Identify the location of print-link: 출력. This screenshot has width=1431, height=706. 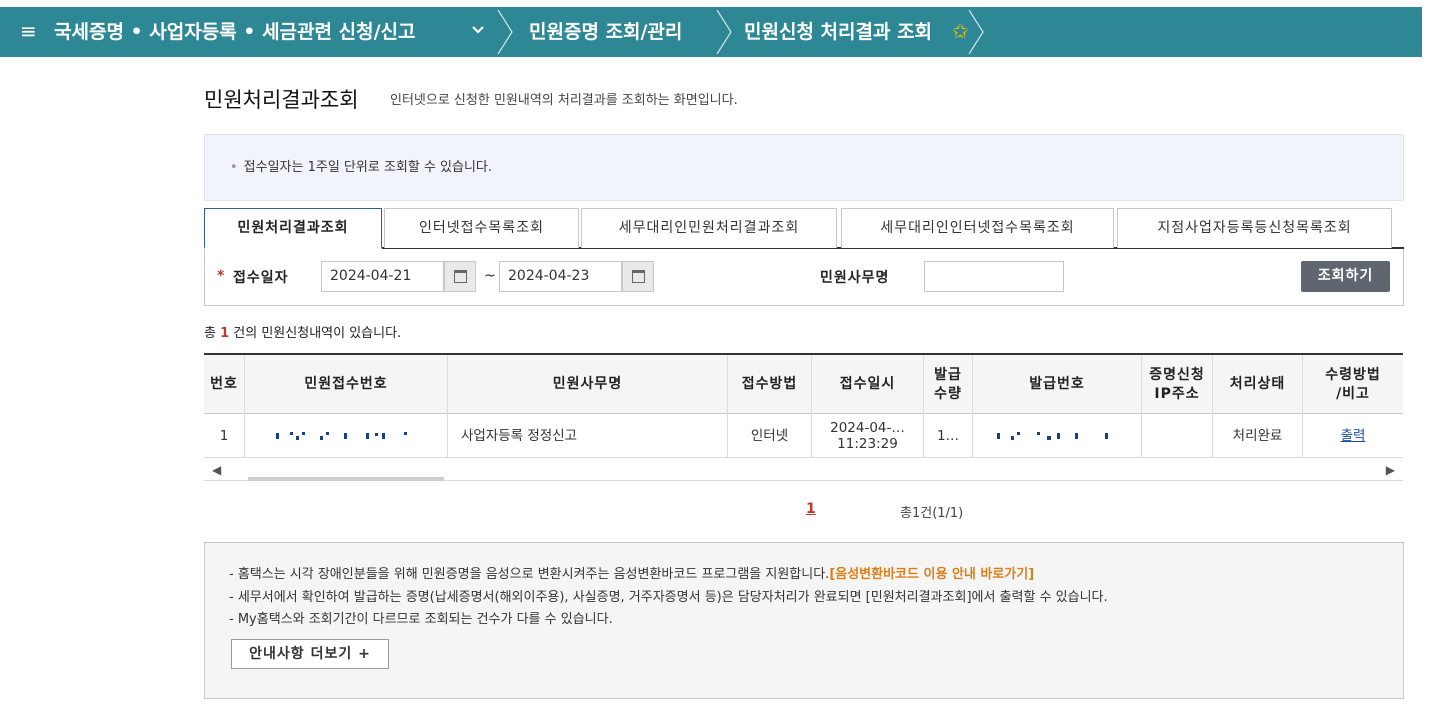
(1353, 436).